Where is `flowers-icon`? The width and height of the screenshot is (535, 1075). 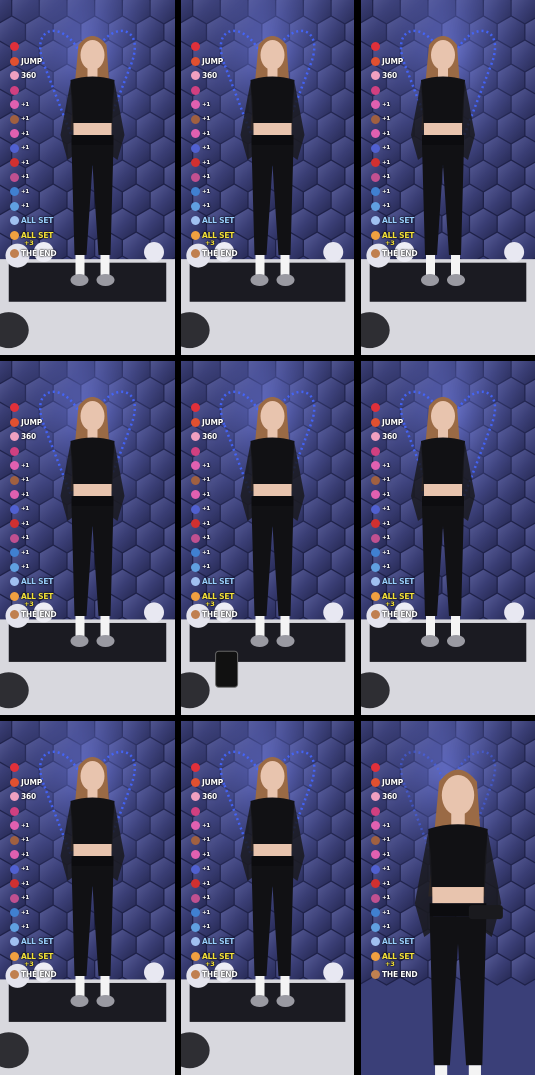 flowers-icon is located at coordinates (14, 235).